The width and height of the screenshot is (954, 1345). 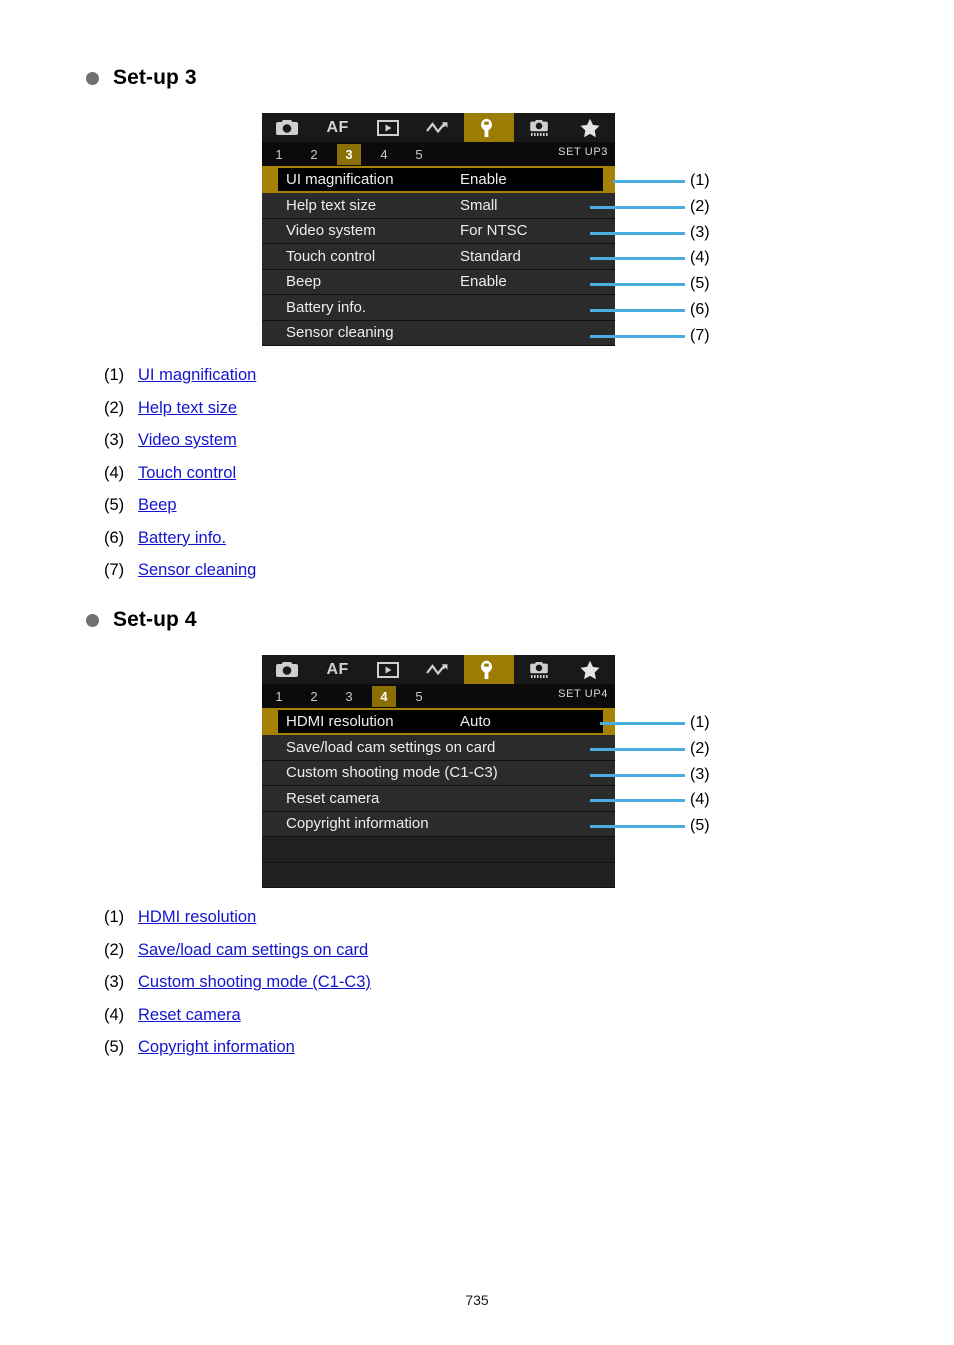 What do you see at coordinates (155, 77) in the screenshot?
I see `section-title: Set-up 3` at bounding box center [155, 77].